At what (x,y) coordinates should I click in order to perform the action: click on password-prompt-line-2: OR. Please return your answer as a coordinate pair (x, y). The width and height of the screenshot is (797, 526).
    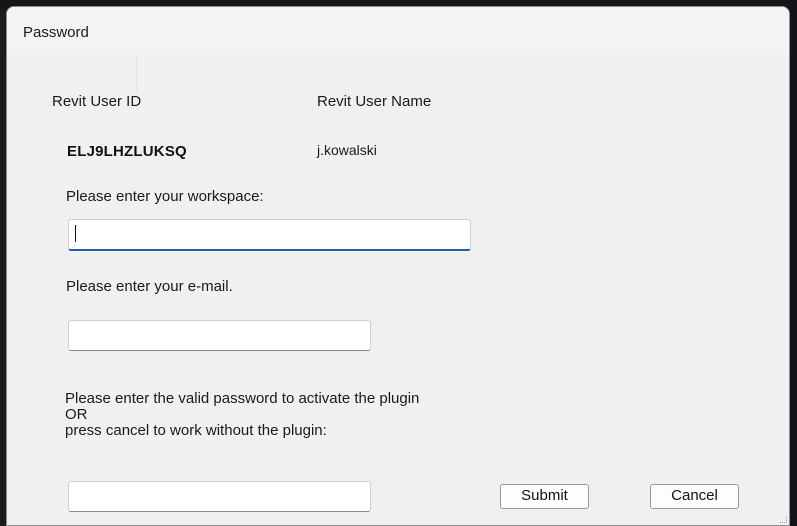
    Looking at the image, I should click on (76, 414).